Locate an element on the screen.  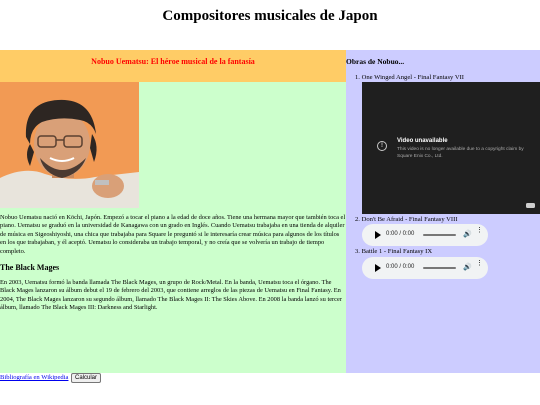
portrait-image is located at coordinates (69, 145).